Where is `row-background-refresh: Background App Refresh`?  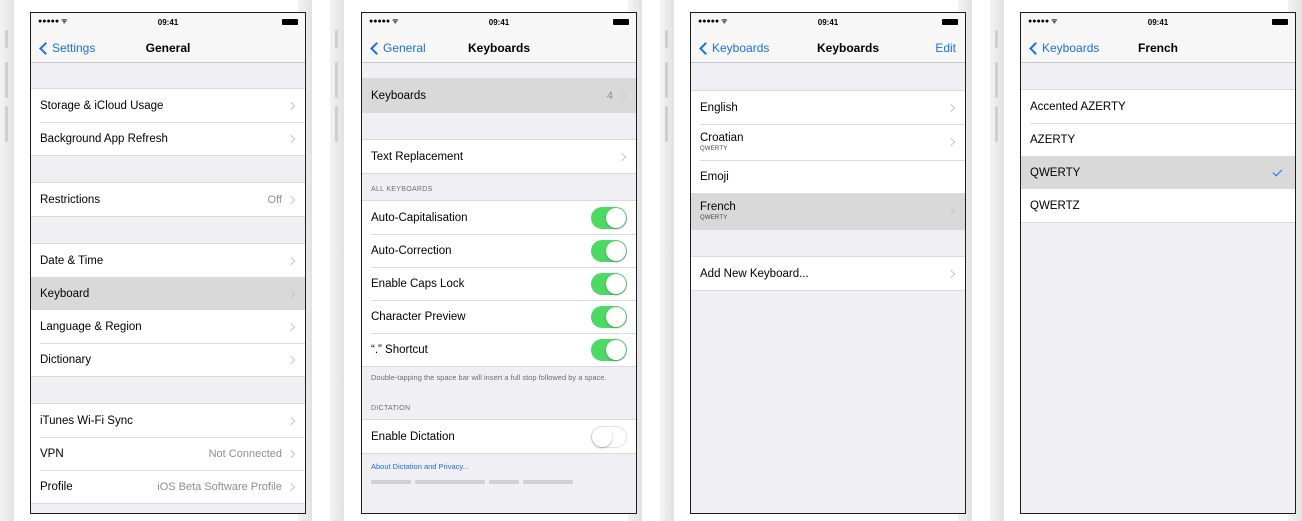 row-background-refresh: Background App Refresh is located at coordinates (168, 138).